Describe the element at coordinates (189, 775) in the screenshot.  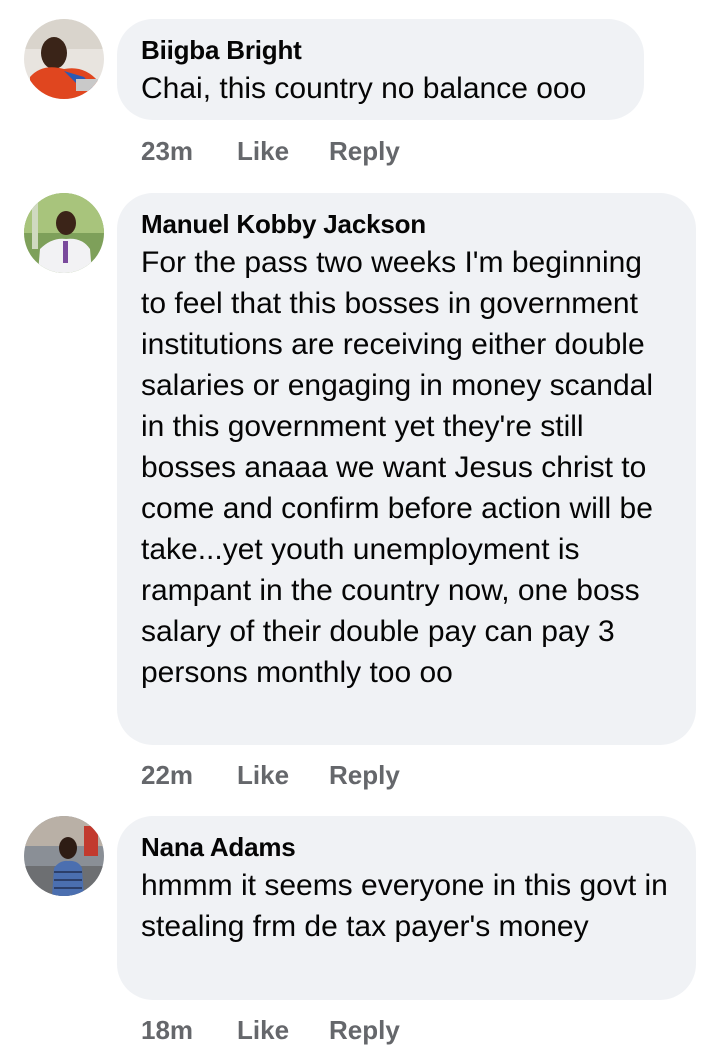
I see `comment-timestamp: 22m` at that location.